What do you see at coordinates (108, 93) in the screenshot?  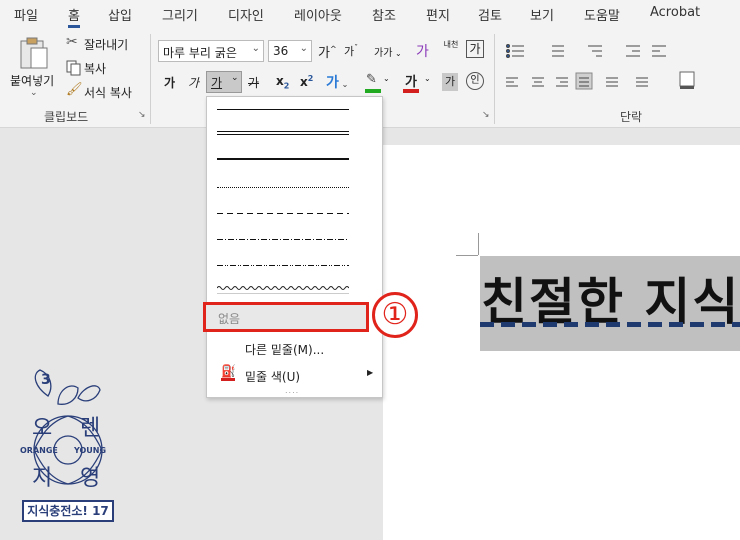 I see `format-painter-label: 서식 복사` at bounding box center [108, 93].